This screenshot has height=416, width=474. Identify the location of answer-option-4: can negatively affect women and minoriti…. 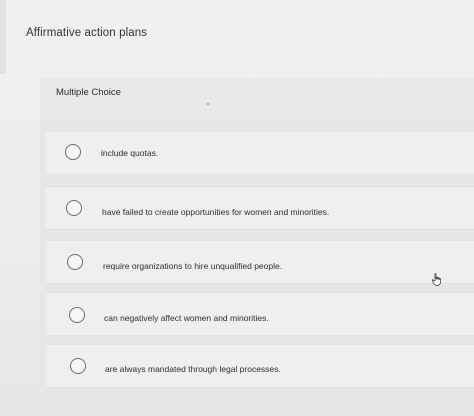
(260, 314).